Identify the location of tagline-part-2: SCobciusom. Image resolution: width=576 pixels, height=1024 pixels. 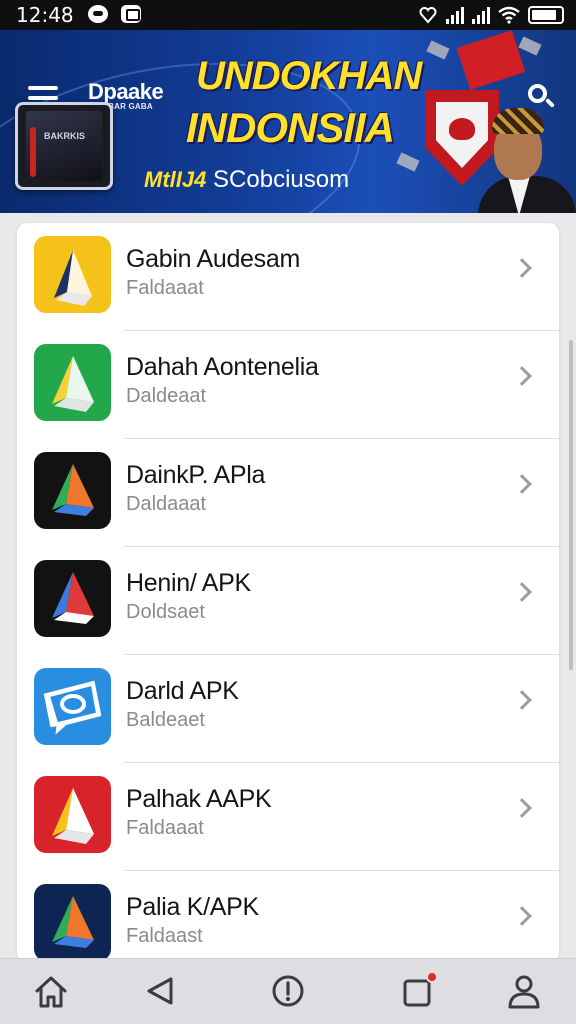
(281, 179).